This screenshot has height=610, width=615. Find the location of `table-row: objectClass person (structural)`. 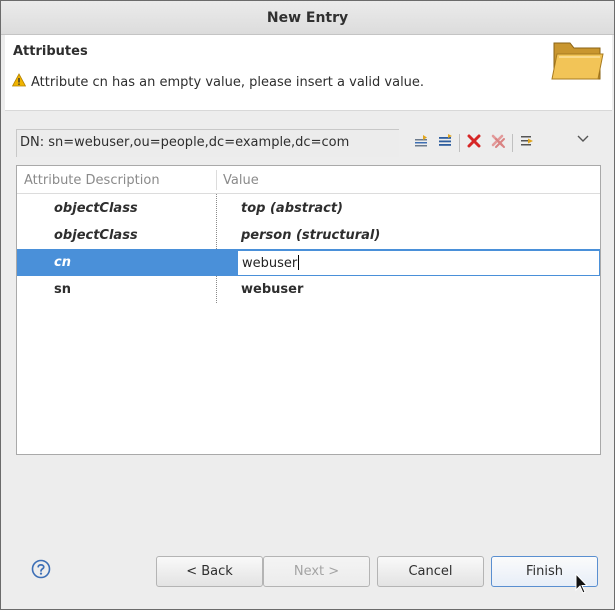

table-row: objectClass person (structural) is located at coordinates (308, 235).